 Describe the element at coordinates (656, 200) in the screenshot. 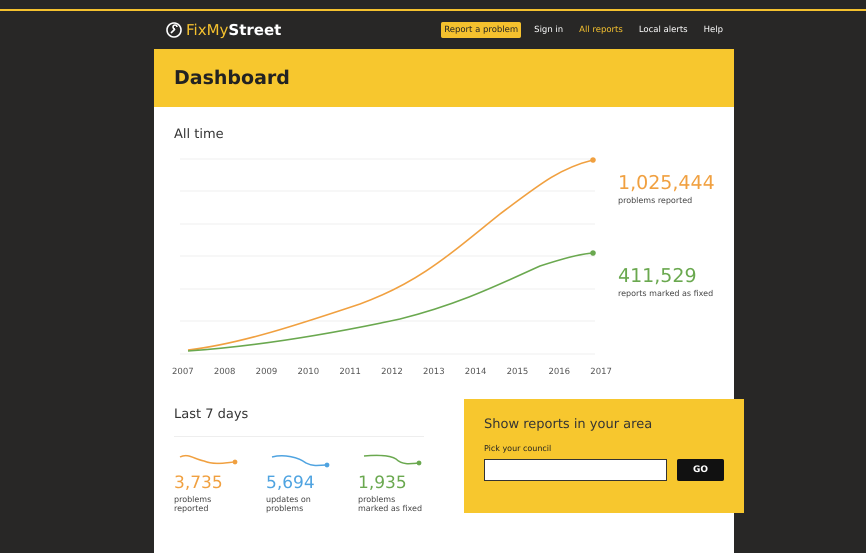

I see `total-label: problems reported` at that location.